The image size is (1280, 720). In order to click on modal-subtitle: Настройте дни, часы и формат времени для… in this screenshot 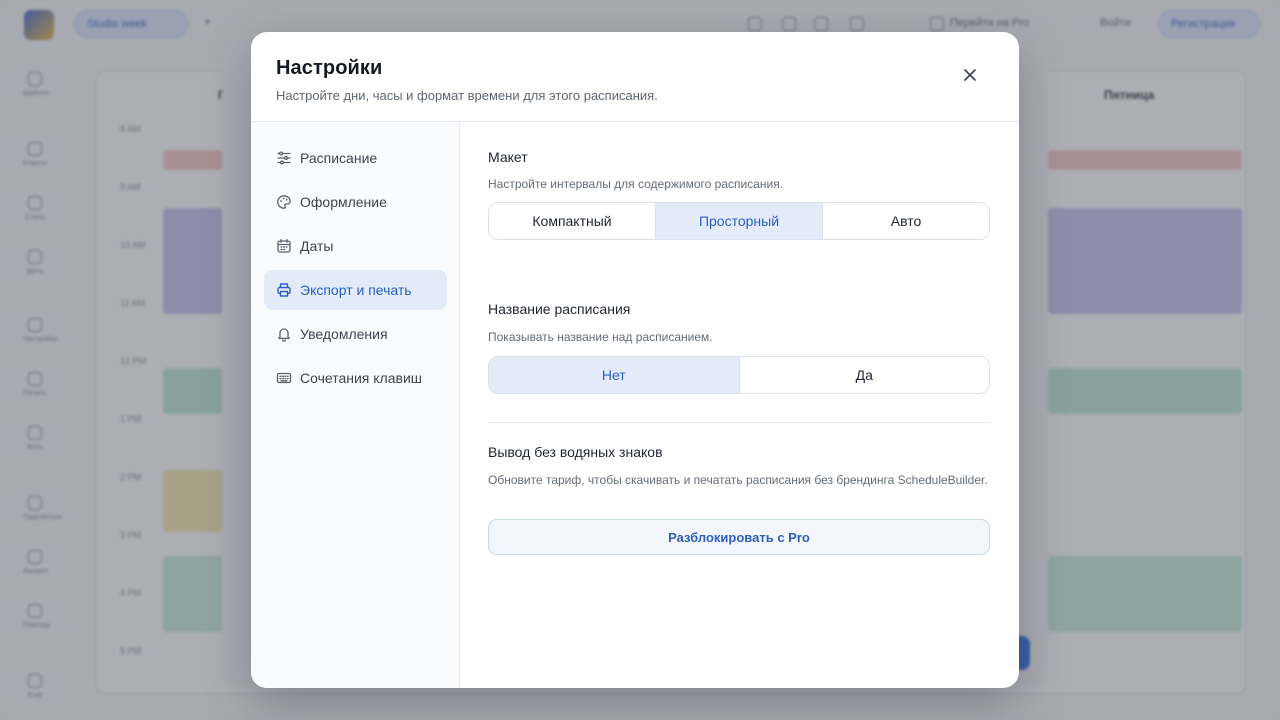, I will do `click(467, 95)`.